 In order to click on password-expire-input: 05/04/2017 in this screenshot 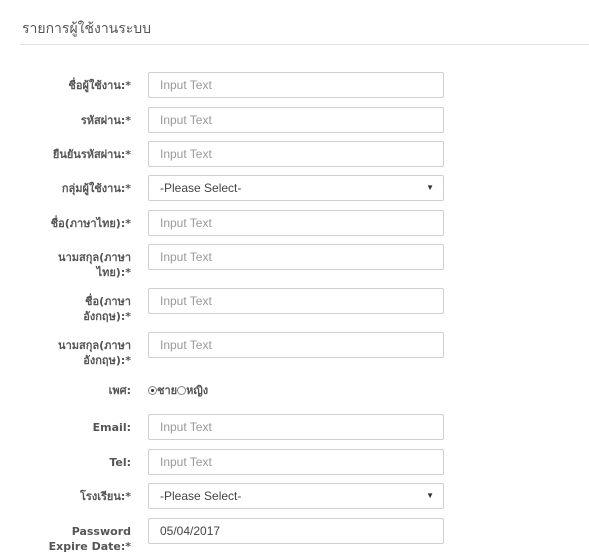, I will do `click(296, 531)`.